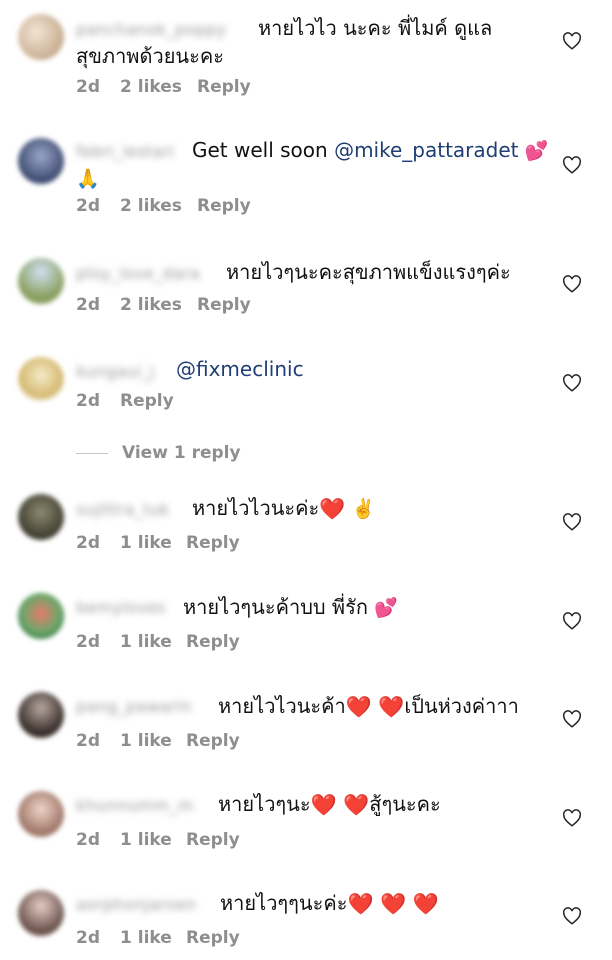  I want to click on username: pang_pawarin, so click(134, 706).